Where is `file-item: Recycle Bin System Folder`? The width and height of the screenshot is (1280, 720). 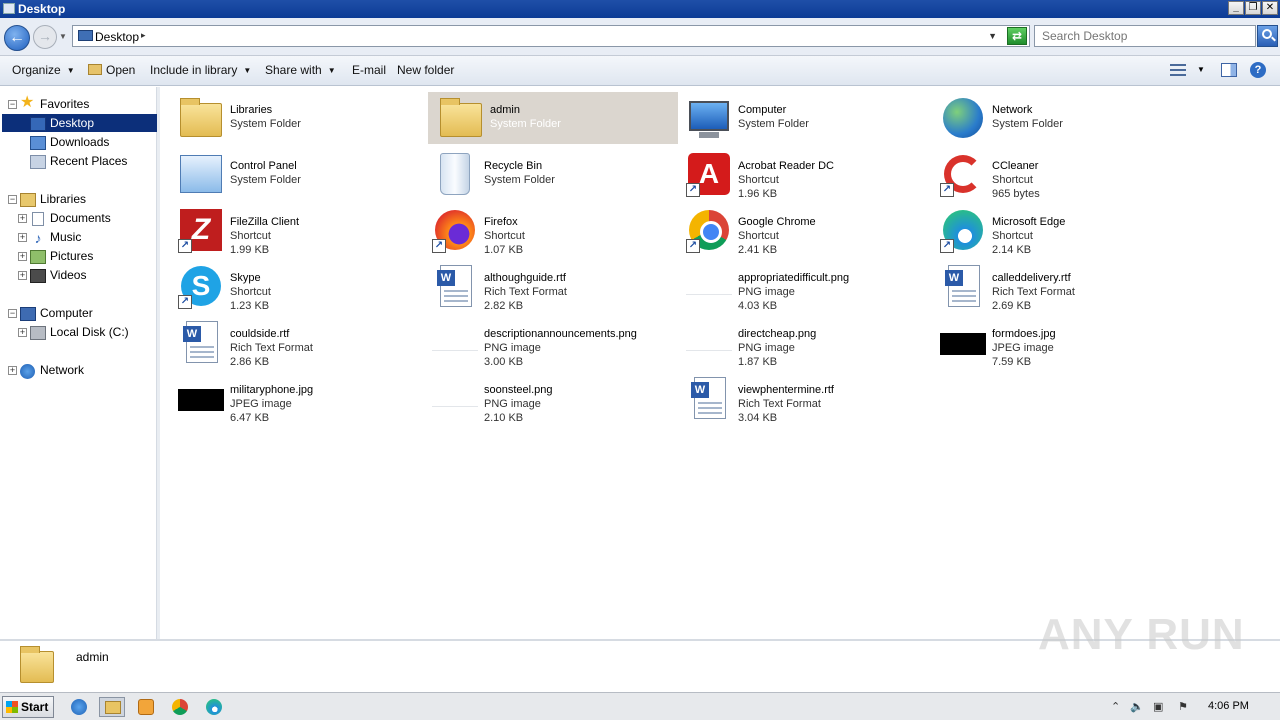 file-item: Recycle Bin System Folder is located at coordinates (547, 174).